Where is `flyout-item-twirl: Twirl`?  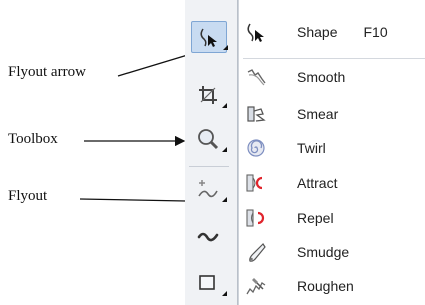
flyout-item-twirl: Twirl is located at coordinates (332, 148).